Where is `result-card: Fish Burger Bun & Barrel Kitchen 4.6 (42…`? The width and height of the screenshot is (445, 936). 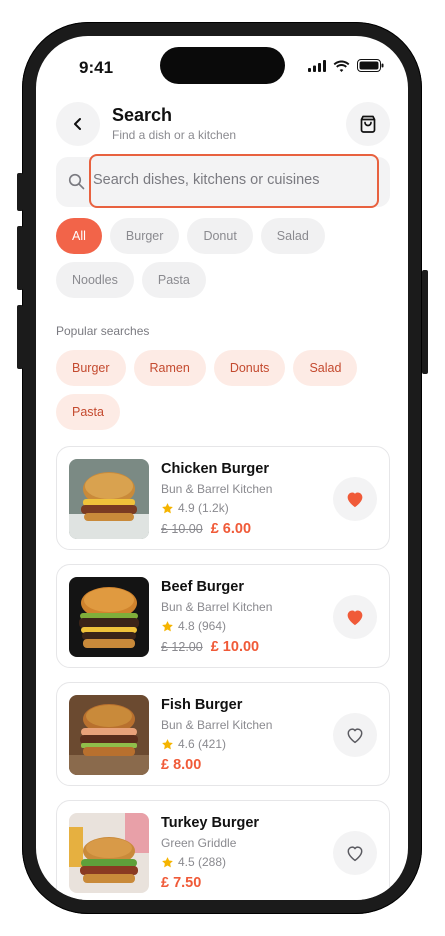
result-card: Fish Burger Bun & Barrel Kitchen 4.6 (42… is located at coordinates (223, 734).